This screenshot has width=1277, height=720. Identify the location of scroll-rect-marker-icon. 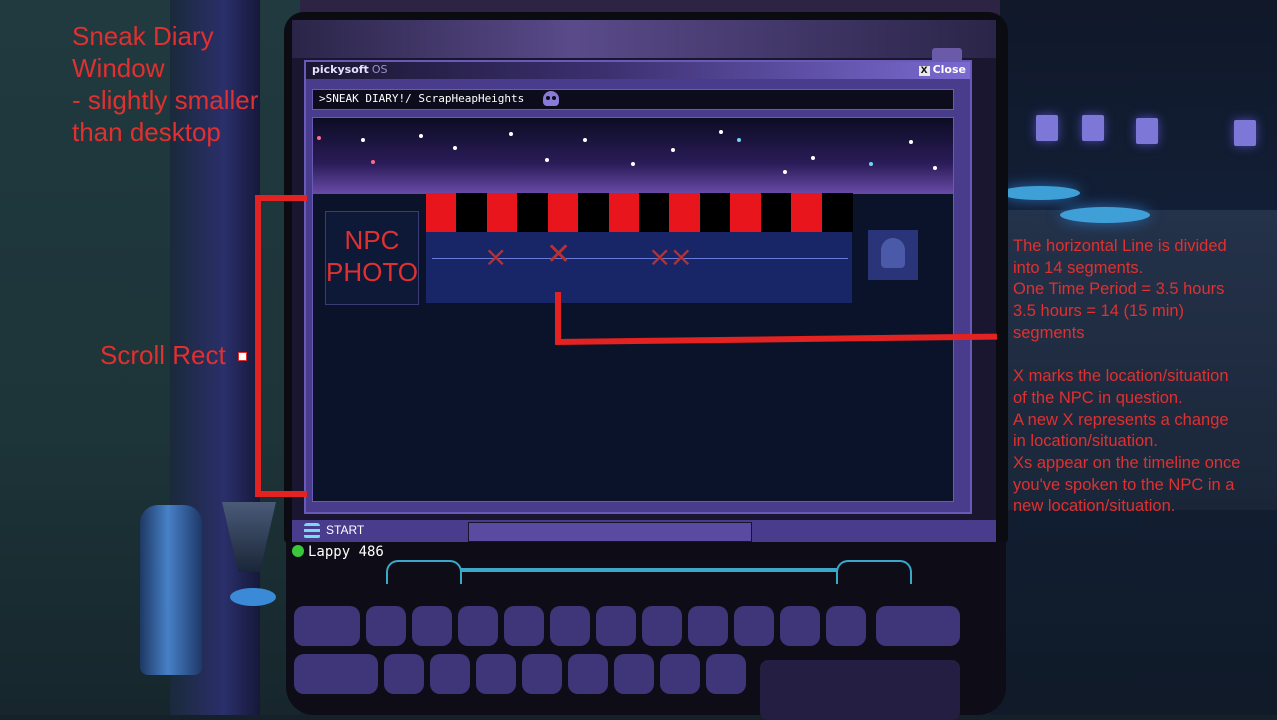
(242, 356).